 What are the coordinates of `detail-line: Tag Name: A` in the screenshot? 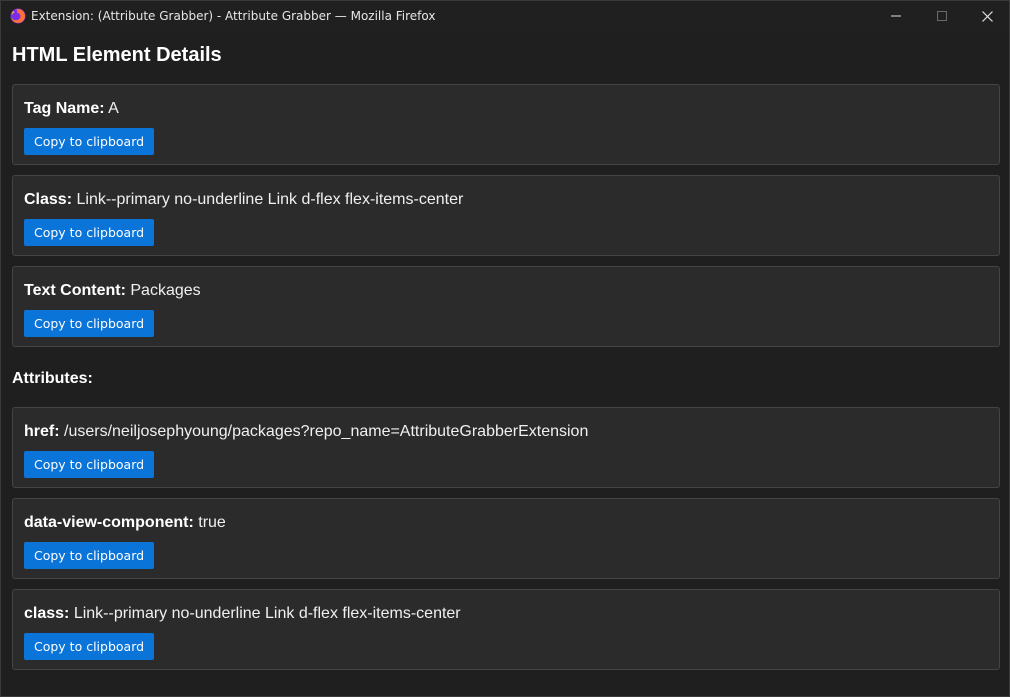 It's located at (71, 109).